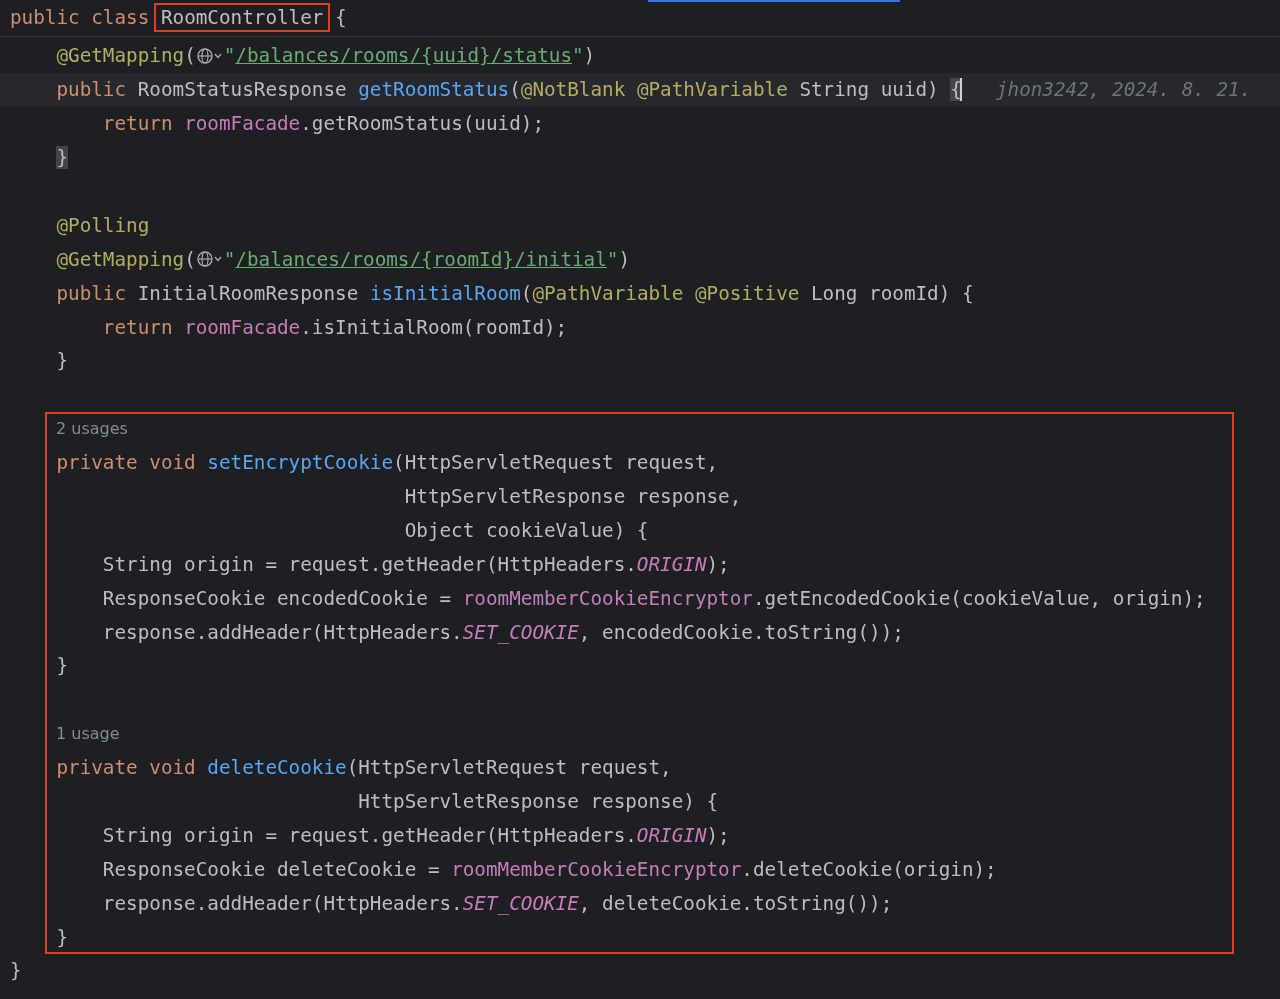 The image size is (1280, 999). Describe the element at coordinates (572, 496) in the screenshot. I see `code-text: HttpServletResponse response,` at that location.